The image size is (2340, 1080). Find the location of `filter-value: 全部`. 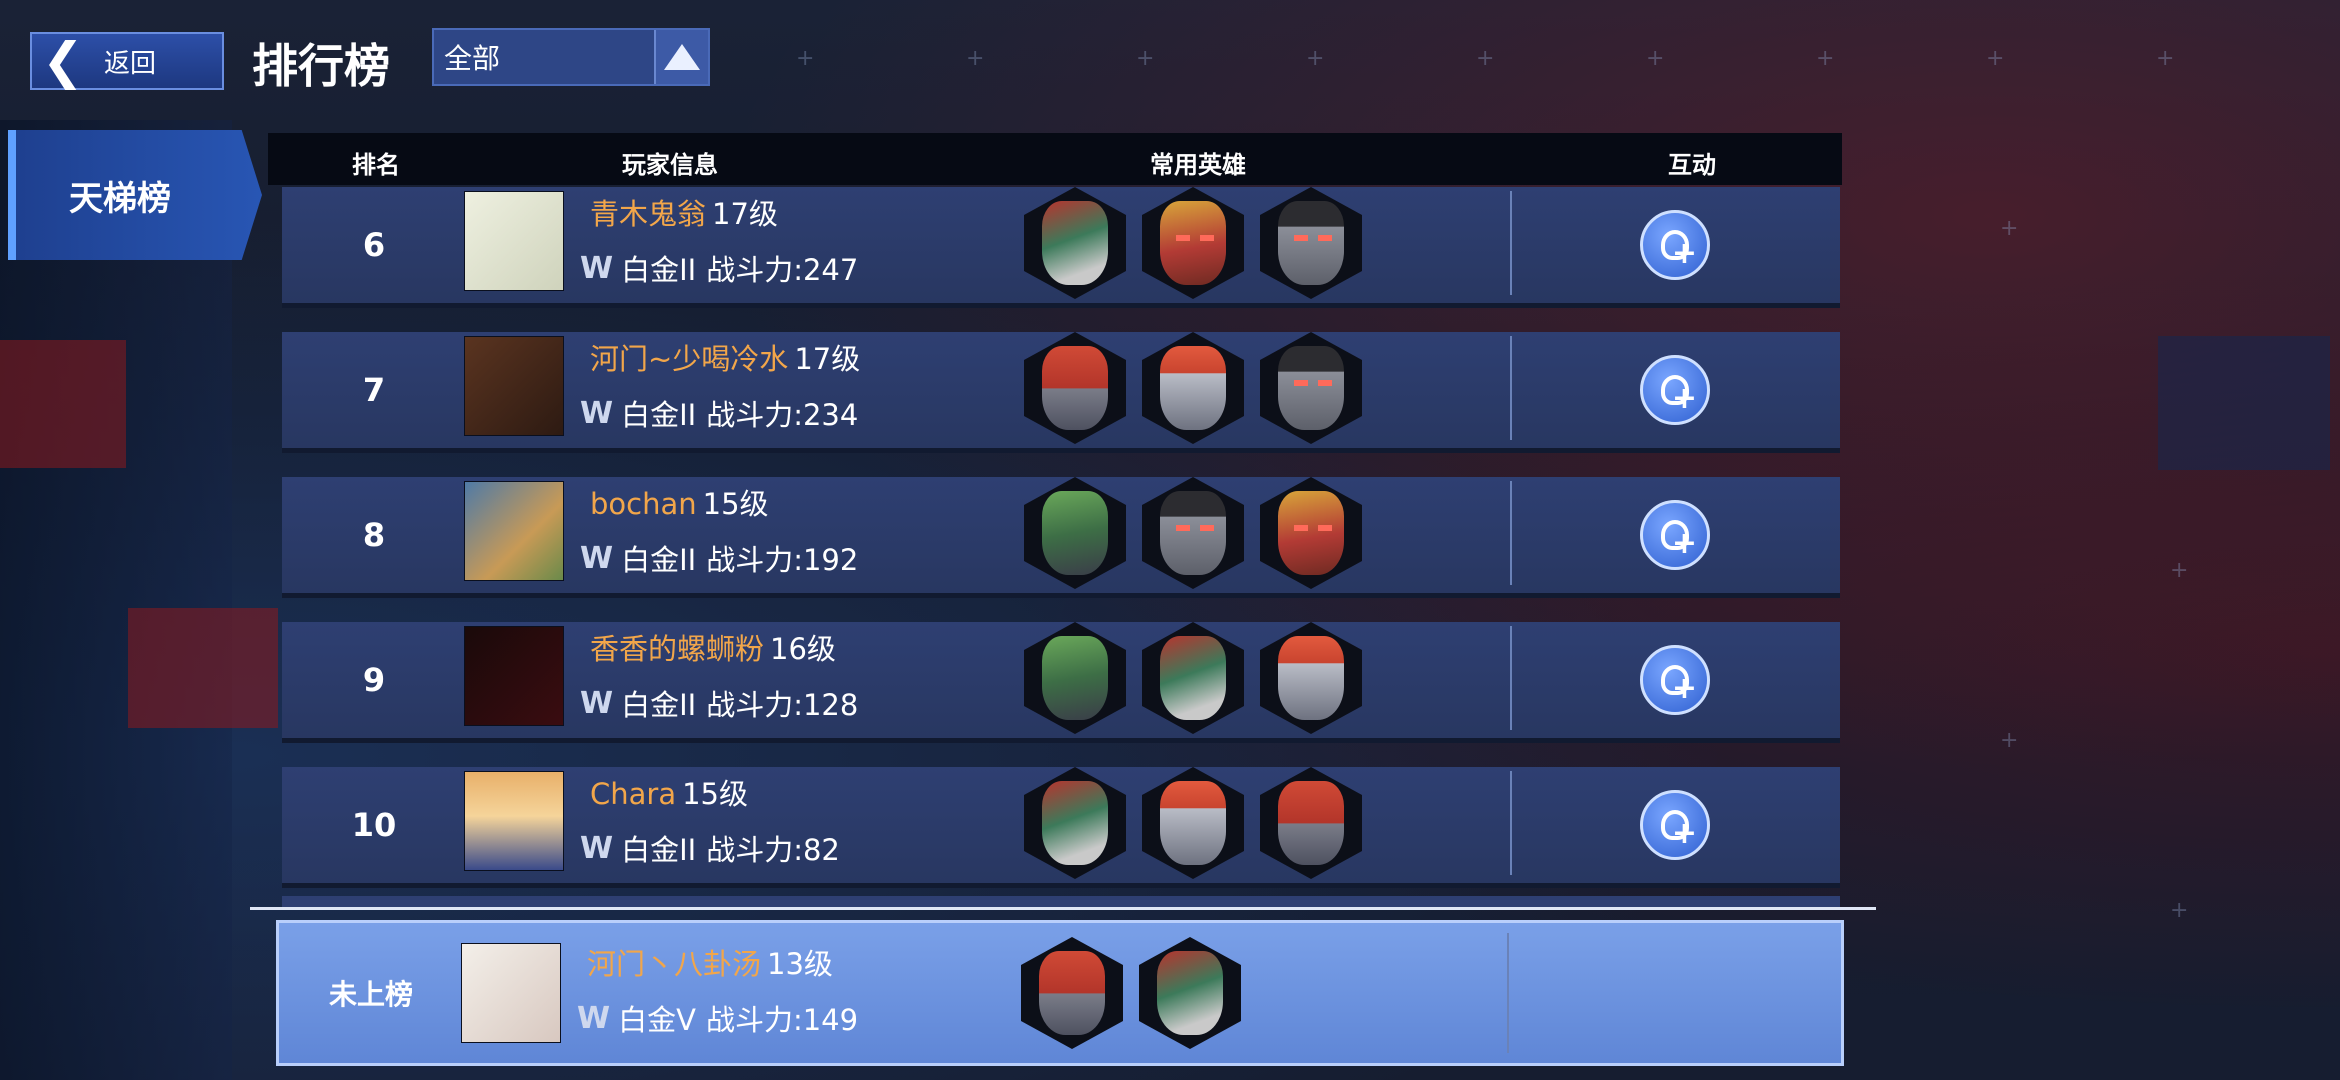

filter-value: 全部 is located at coordinates (472, 58).